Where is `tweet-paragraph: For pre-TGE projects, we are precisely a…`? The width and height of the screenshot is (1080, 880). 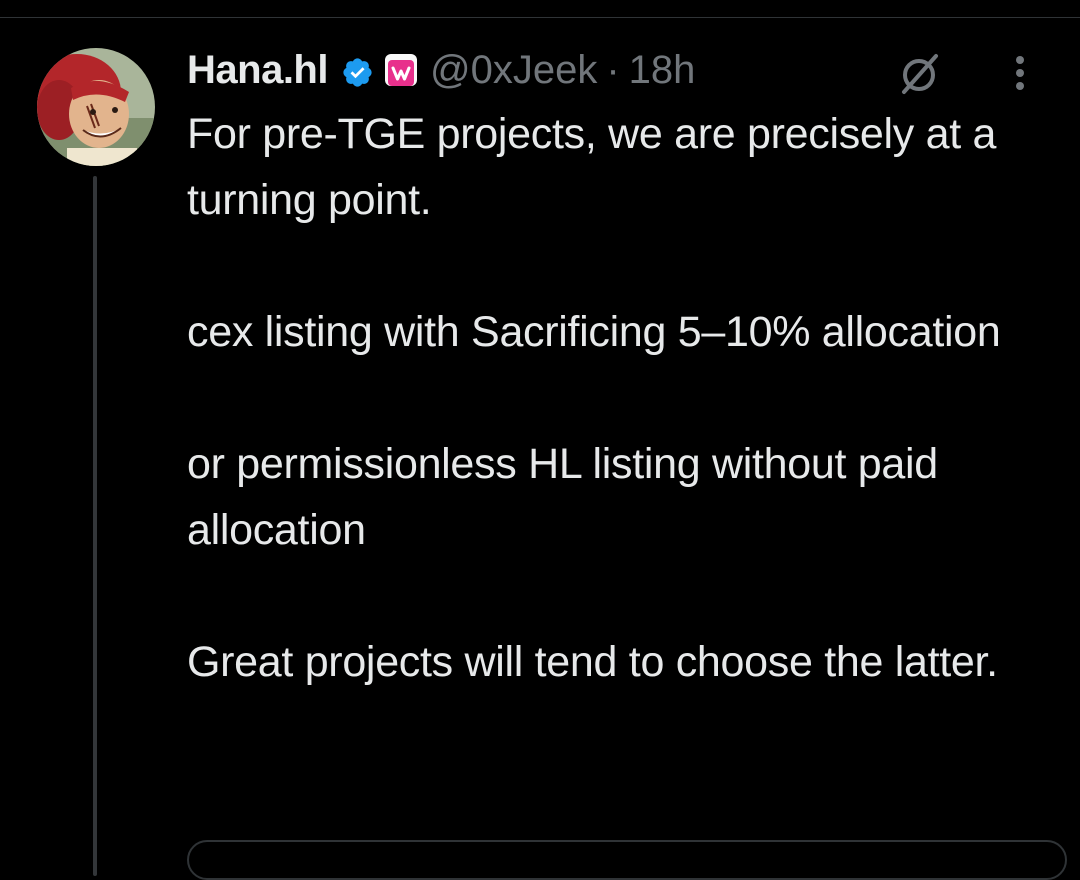
tweet-paragraph: For pre-TGE projects, we are precisely a… is located at coordinates (592, 167).